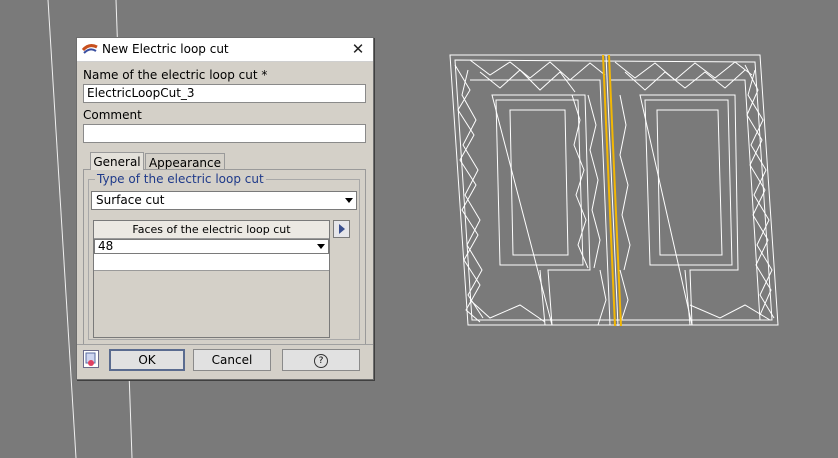 The image size is (838, 458). What do you see at coordinates (211, 279) in the screenshot?
I see `faces-table: Faces of the electric loop cut 48` at bounding box center [211, 279].